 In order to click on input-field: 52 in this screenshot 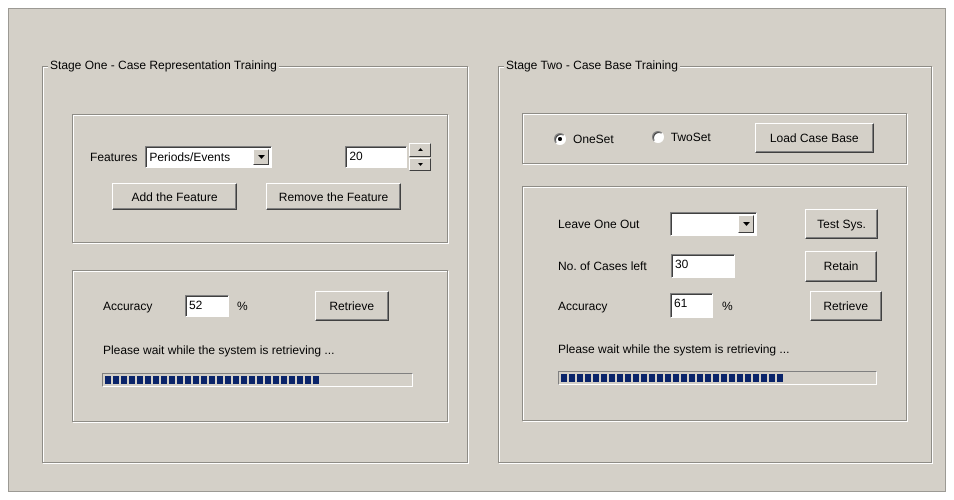, I will do `click(207, 306)`.